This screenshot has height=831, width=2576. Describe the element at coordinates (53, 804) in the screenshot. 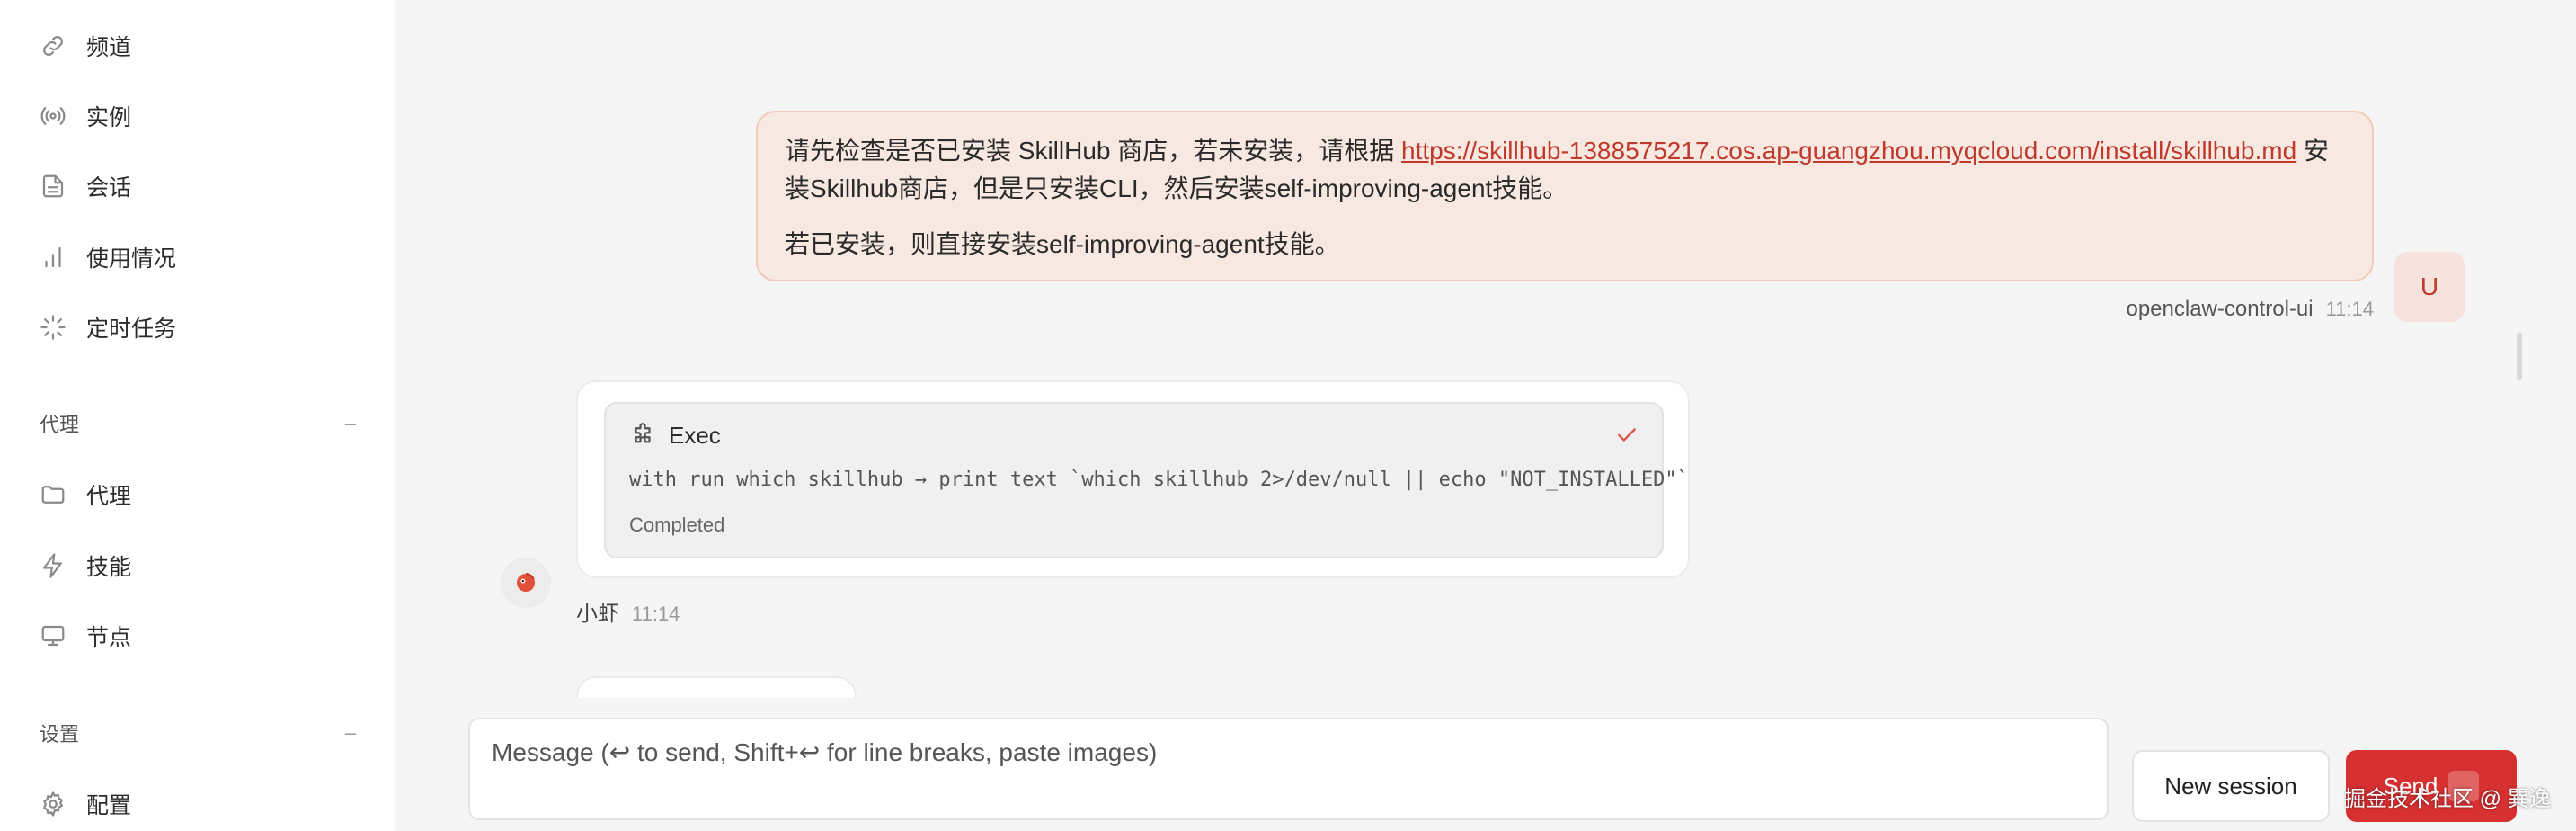

I see `gear-icon` at that location.